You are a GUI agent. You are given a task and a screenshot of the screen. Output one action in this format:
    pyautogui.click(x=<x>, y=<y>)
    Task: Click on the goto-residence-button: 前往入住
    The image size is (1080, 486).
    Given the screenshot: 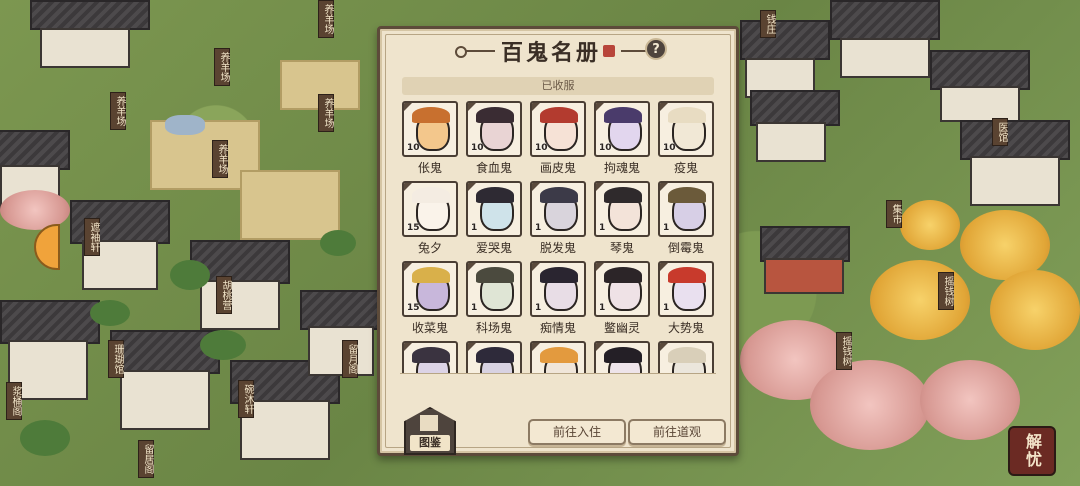 What is the action you would take?
    pyautogui.click(x=577, y=432)
    